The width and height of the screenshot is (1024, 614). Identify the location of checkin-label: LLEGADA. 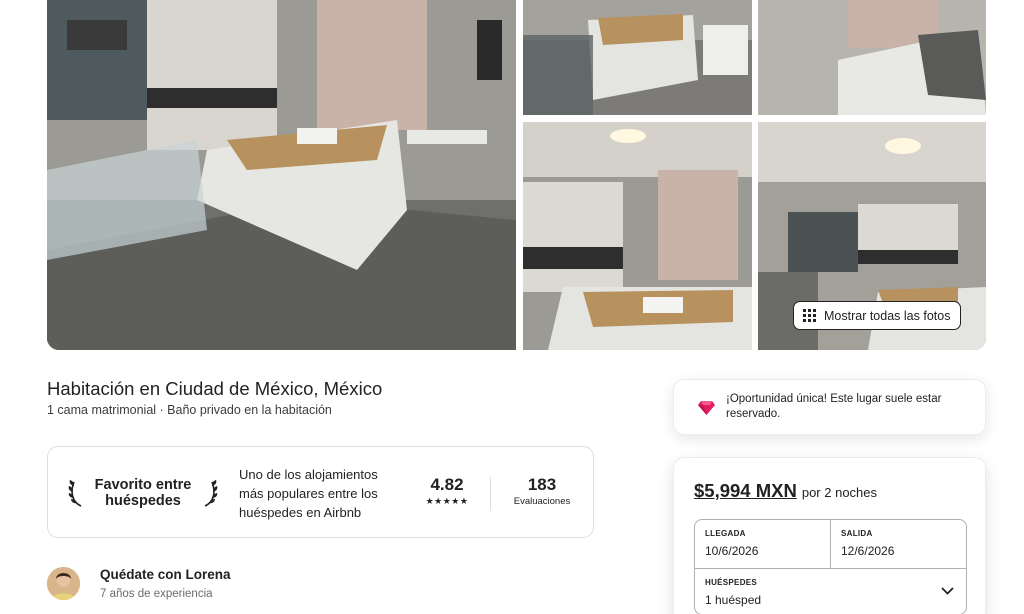
(725, 533).